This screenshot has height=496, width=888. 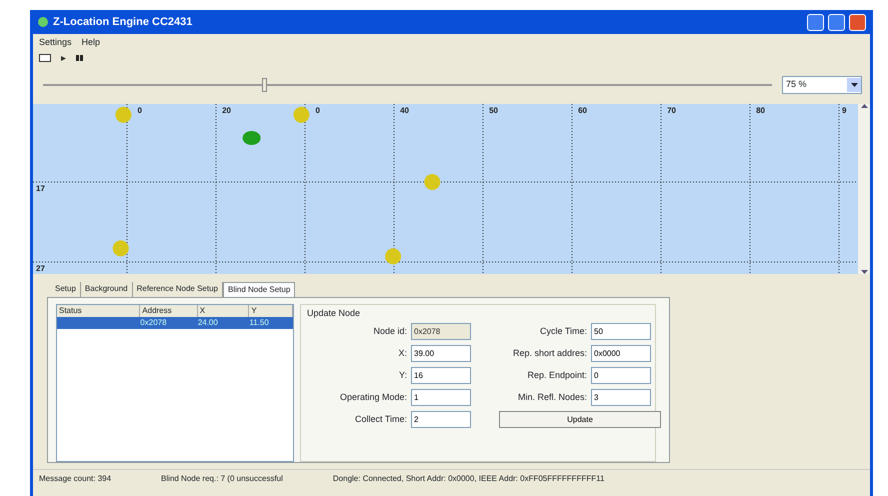 I want to click on field-label: Operating Mode:, so click(x=373, y=397).